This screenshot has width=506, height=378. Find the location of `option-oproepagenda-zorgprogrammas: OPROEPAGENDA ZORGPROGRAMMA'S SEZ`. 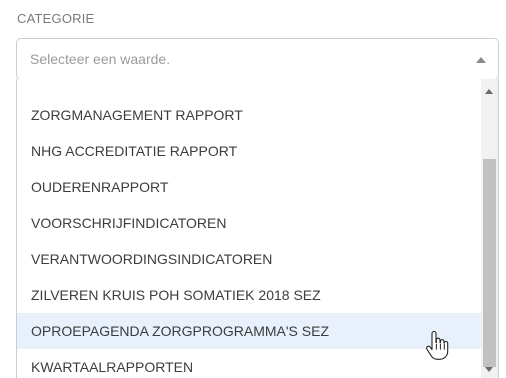

option-oproepagenda-zorgprogrammas: OPROEPAGENDA ZORGPROGRAMMA'S SEZ is located at coordinates (249, 331).